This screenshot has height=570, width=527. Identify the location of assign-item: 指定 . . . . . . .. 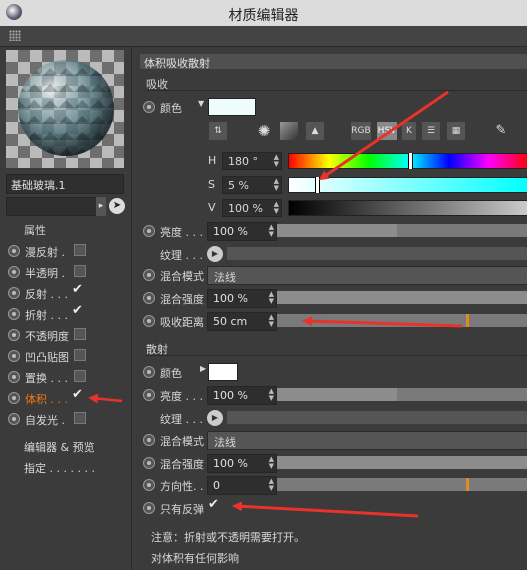
(59, 468).